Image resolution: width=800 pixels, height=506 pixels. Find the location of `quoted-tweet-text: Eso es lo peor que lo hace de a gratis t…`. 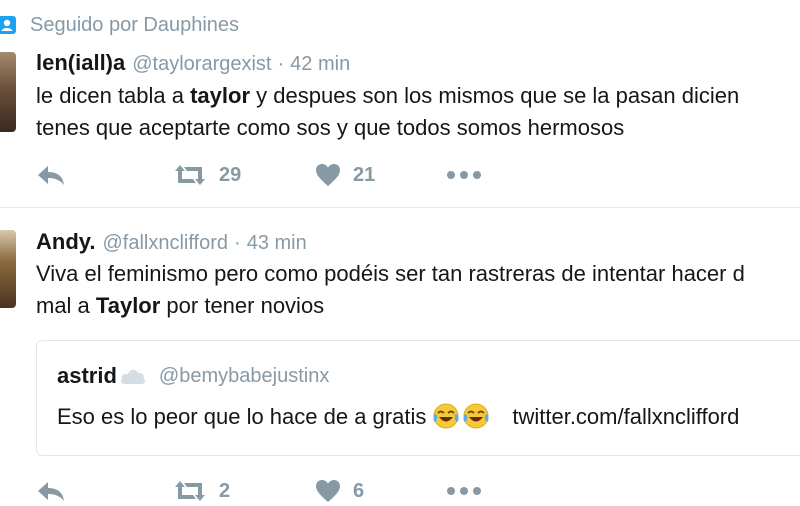

quoted-tweet-text: Eso es lo peor que lo hace de a gratis t… is located at coordinates (398, 416).